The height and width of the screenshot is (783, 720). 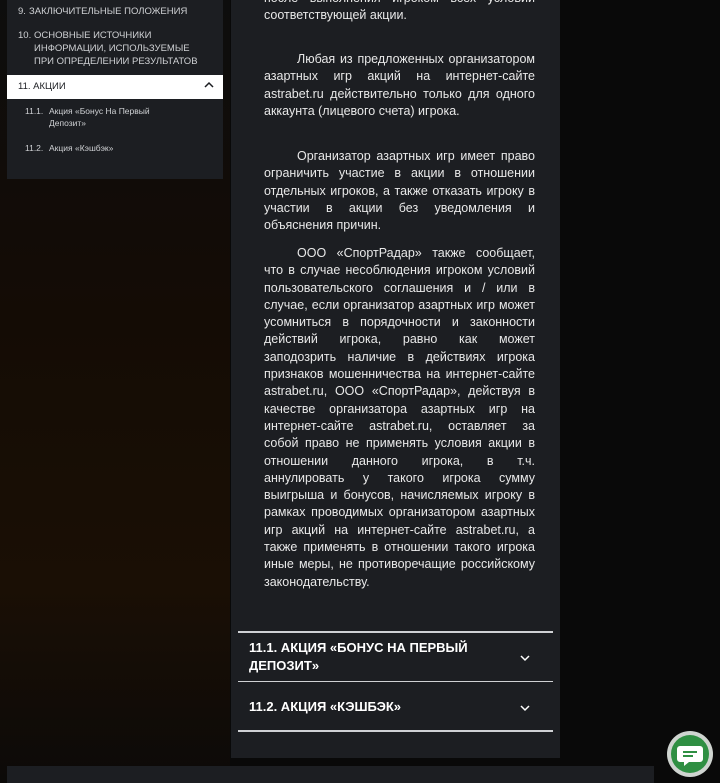 I want to click on sidebar-item-promotions: 11. АКЦИИ, so click(x=115, y=87).